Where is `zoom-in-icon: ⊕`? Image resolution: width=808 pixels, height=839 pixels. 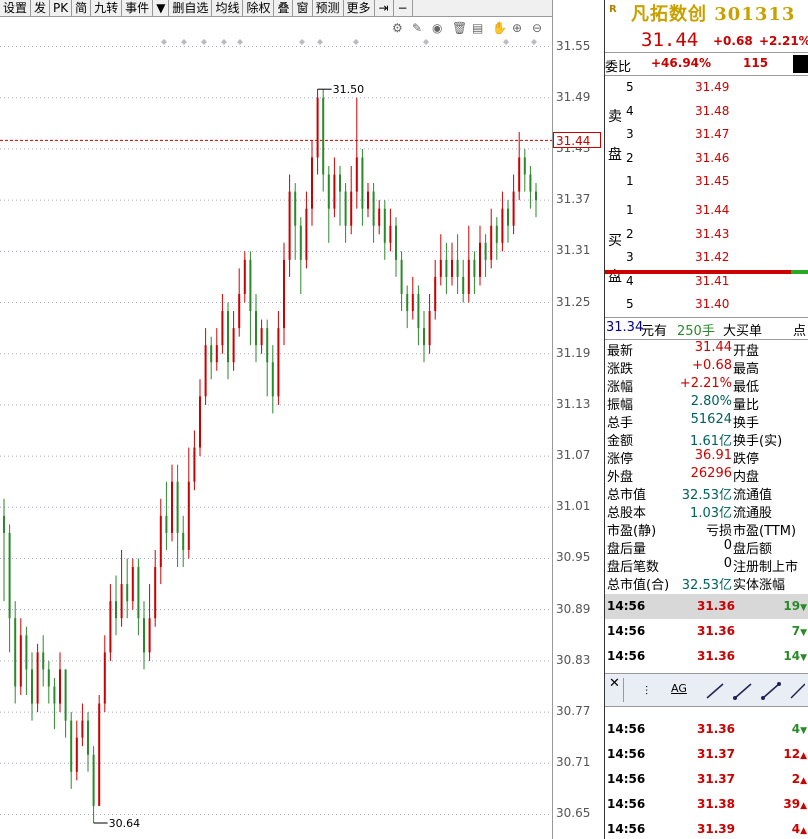 zoom-in-icon: ⊕ is located at coordinates (517, 28).